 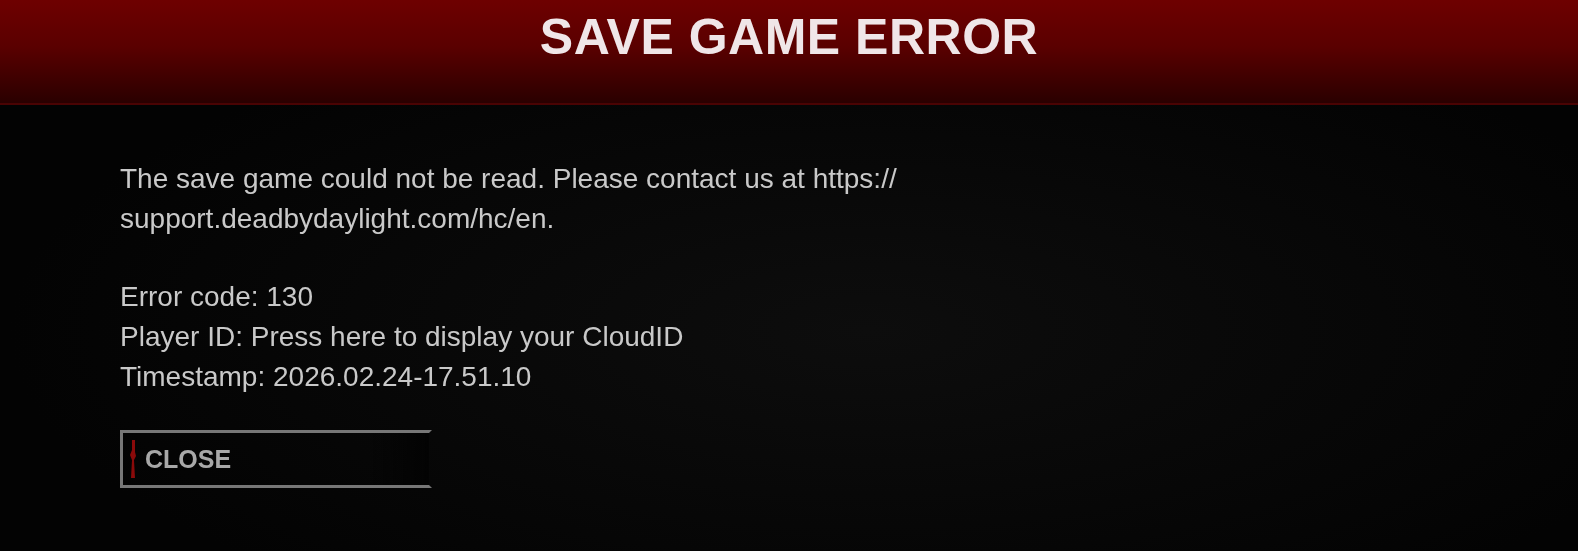 I want to click on close-button: CLOSE, so click(x=276, y=459).